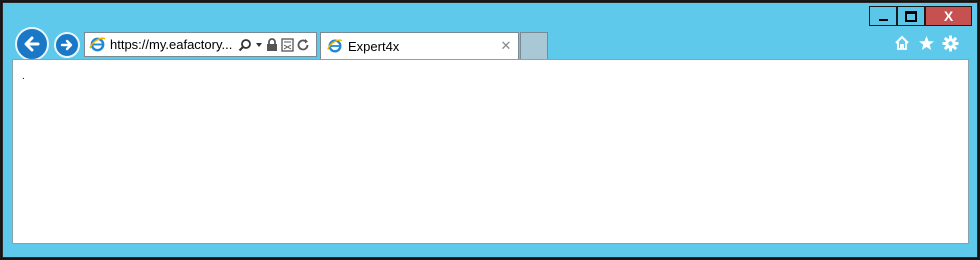  I want to click on search-icon, so click(245, 45).